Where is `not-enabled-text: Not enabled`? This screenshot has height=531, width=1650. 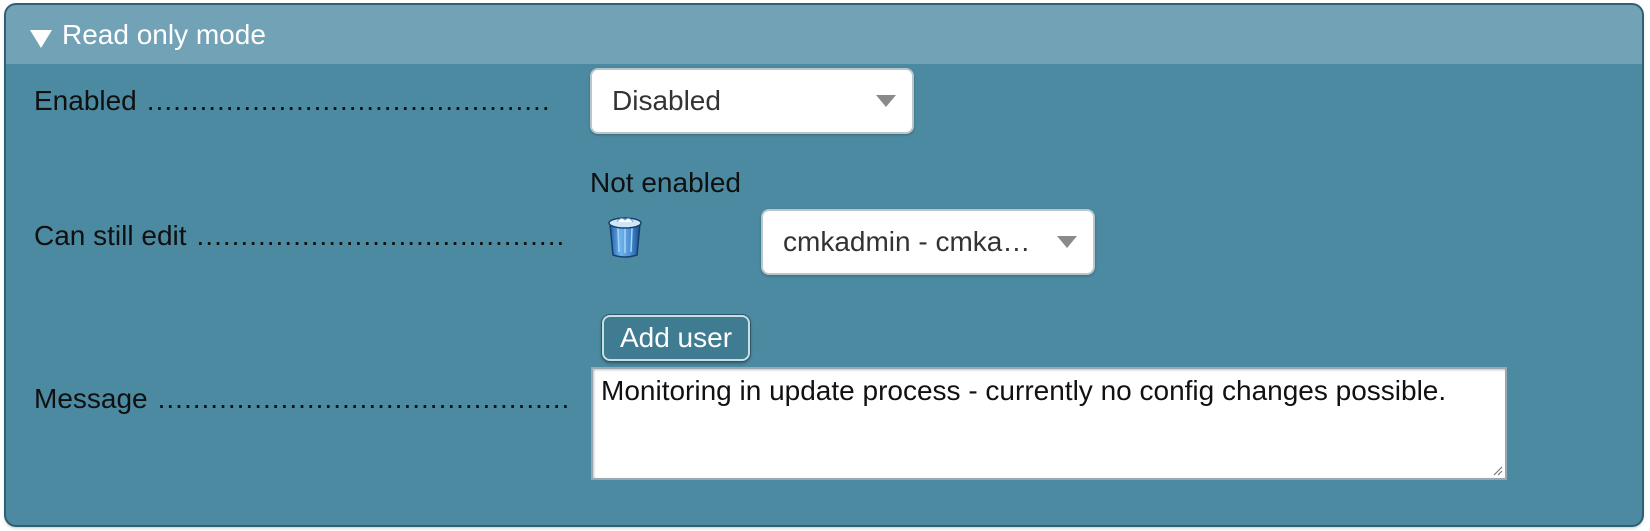 not-enabled-text: Not enabled is located at coordinates (666, 182).